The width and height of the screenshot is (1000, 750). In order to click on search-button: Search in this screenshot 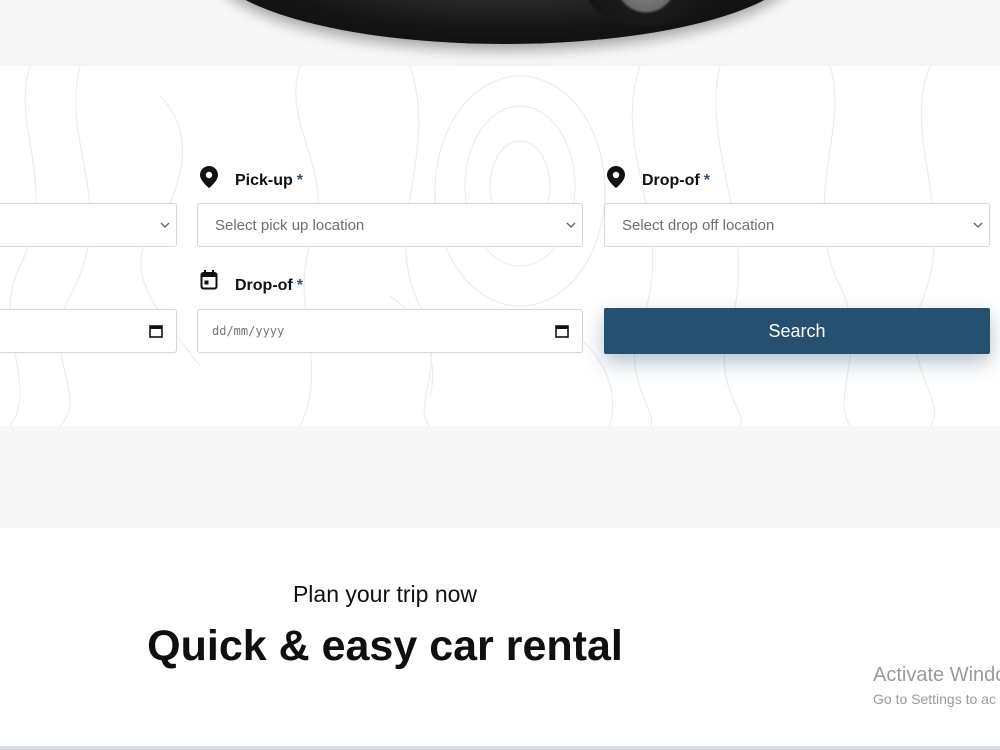, I will do `click(797, 331)`.